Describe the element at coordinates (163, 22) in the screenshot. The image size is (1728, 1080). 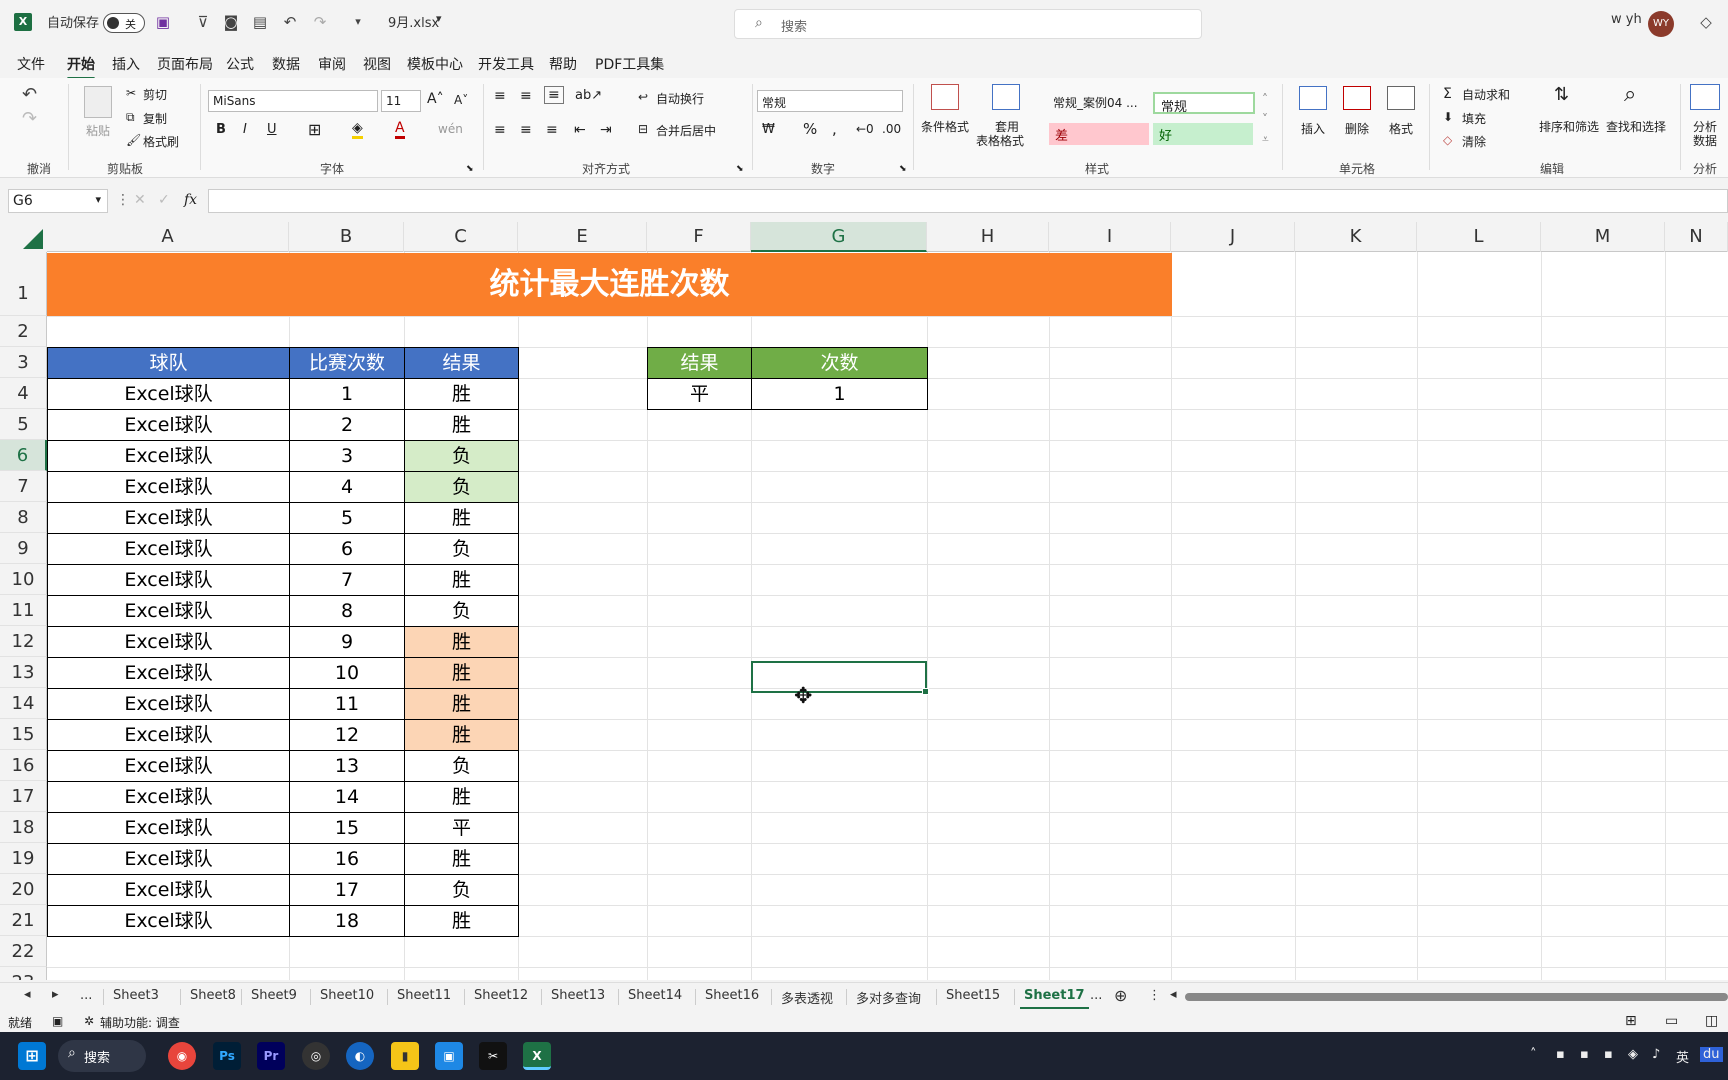
I see `save-icon: ▣` at that location.